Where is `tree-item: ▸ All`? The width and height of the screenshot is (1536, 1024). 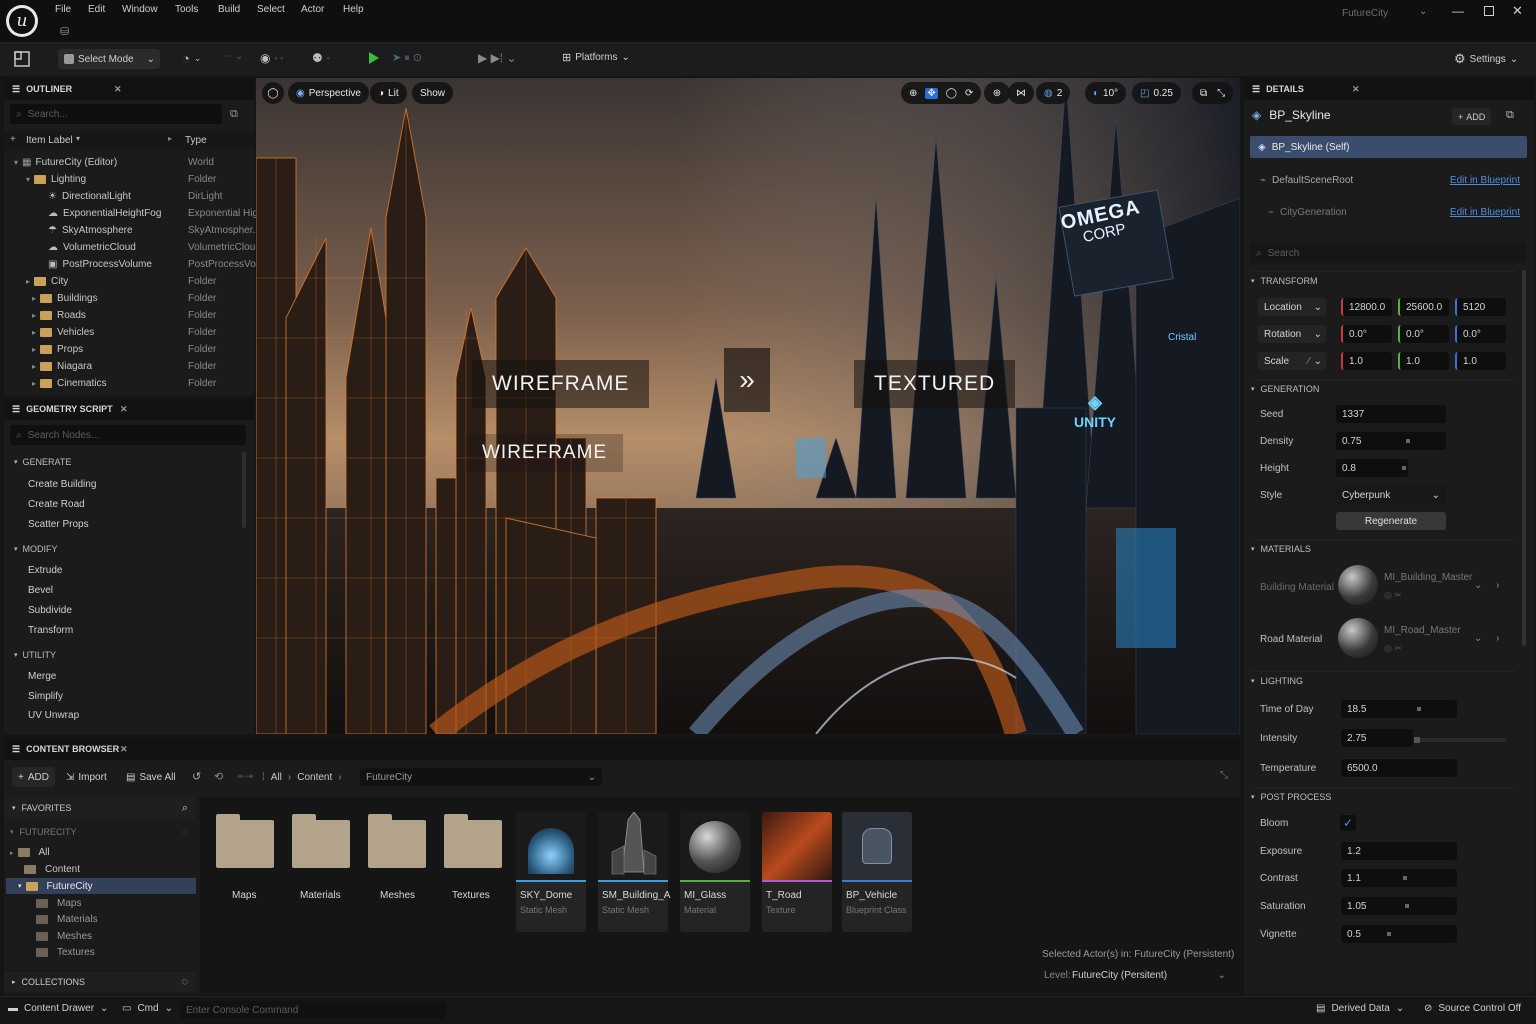
tree-item: ▸ All is located at coordinates (30, 852).